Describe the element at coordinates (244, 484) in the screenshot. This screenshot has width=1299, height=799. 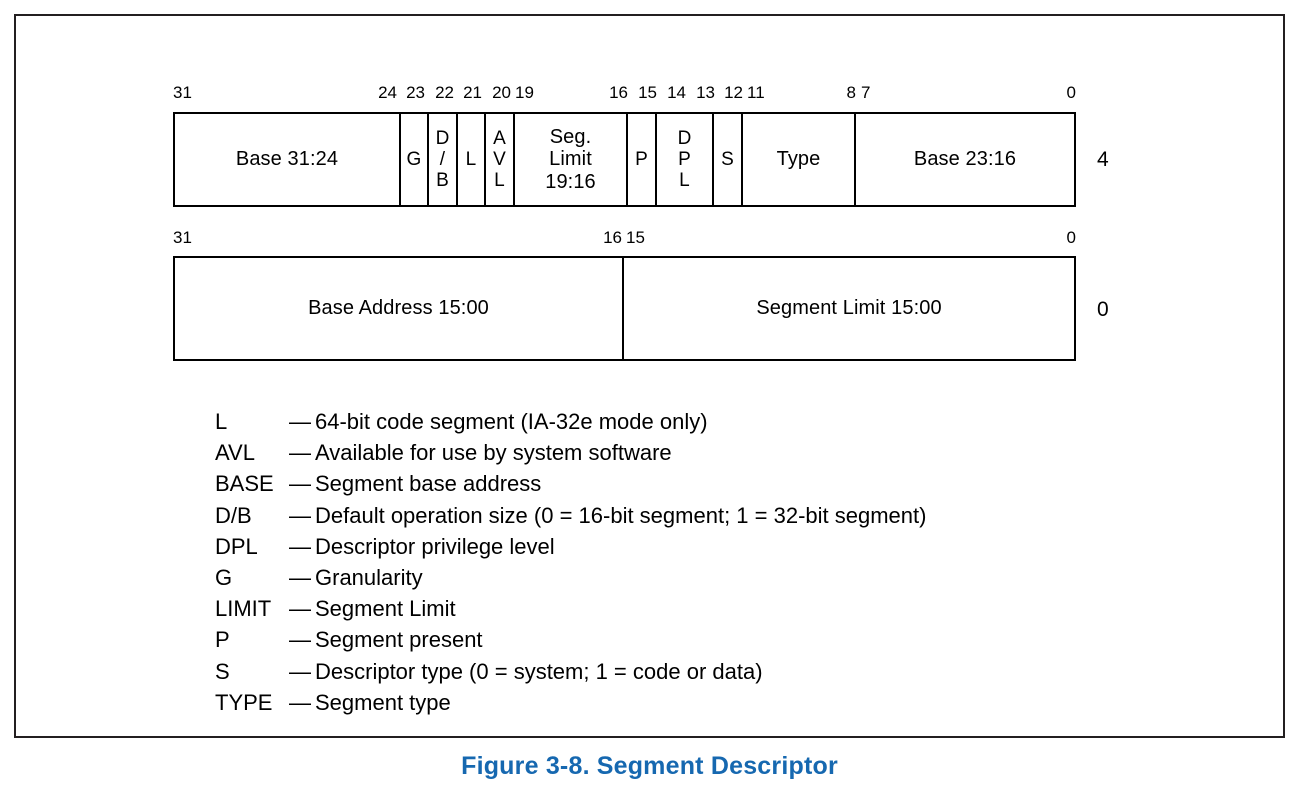
I see `legend-abbr-base: BASE` at that location.